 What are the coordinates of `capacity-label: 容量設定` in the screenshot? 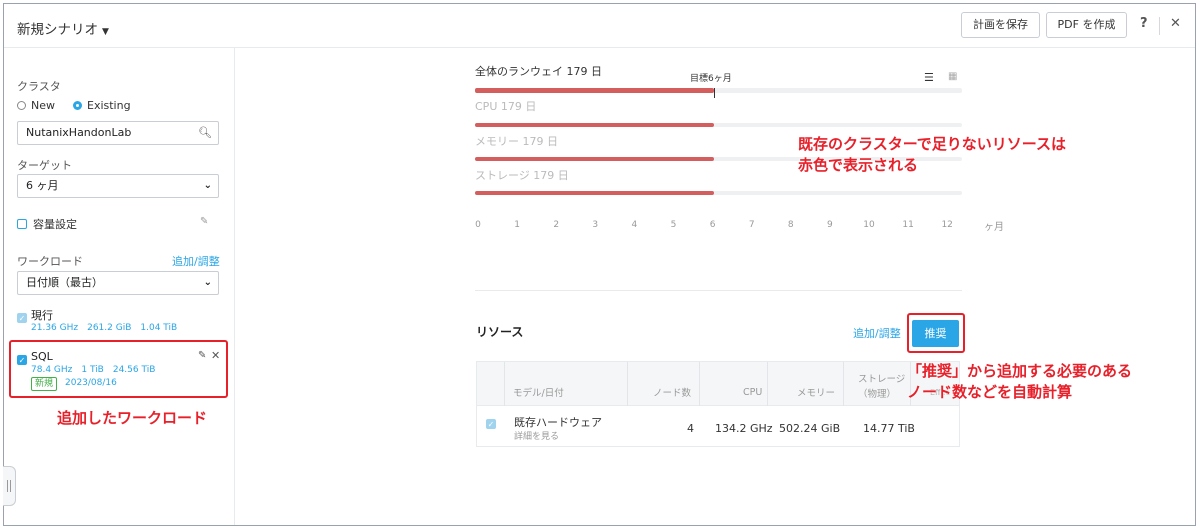 It's located at (55, 224).